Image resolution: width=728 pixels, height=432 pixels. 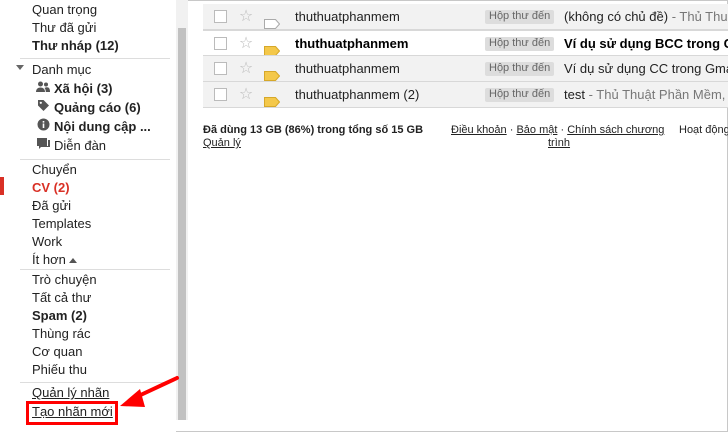 What do you see at coordinates (51, 188) in the screenshot?
I see `sidebar-item-cv: CV (2)` at bounding box center [51, 188].